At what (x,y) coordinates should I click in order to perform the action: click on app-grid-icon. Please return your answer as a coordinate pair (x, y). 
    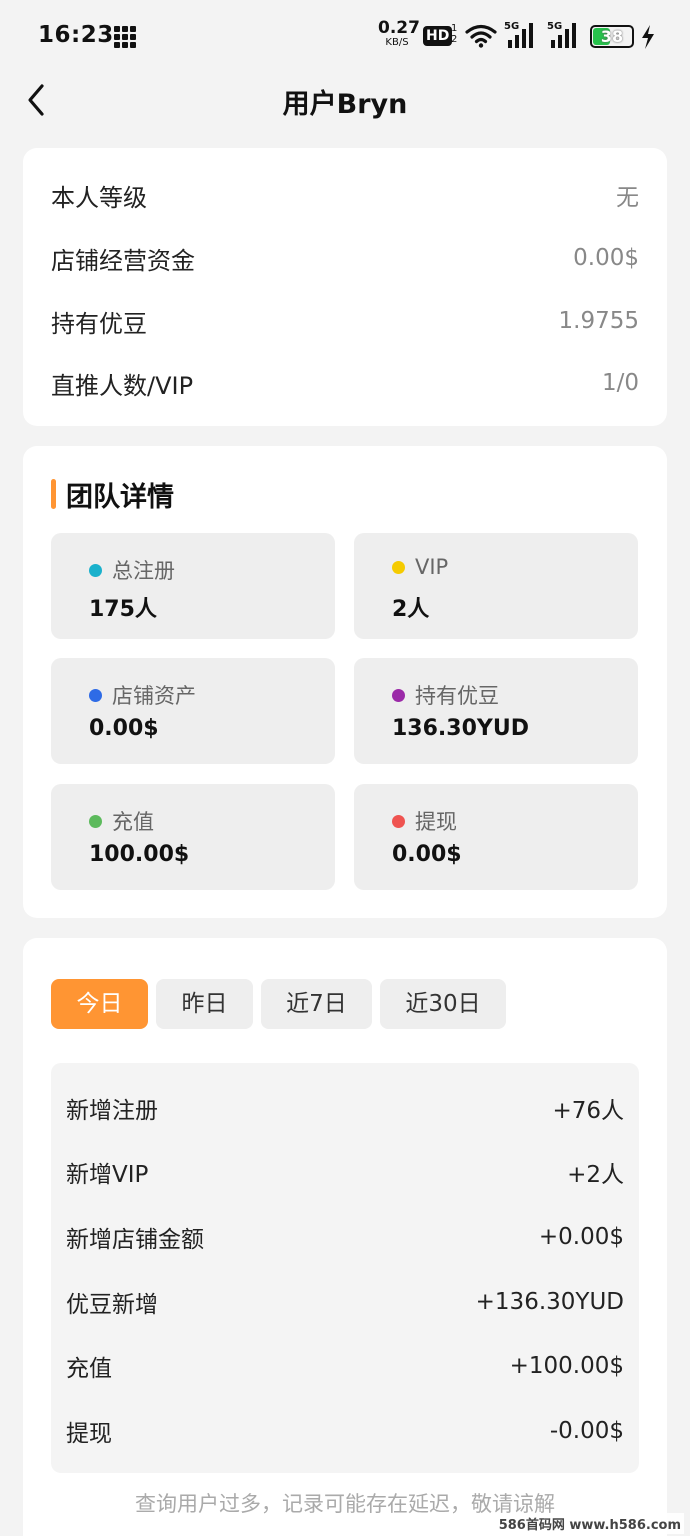
    Looking at the image, I should click on (125, 37).